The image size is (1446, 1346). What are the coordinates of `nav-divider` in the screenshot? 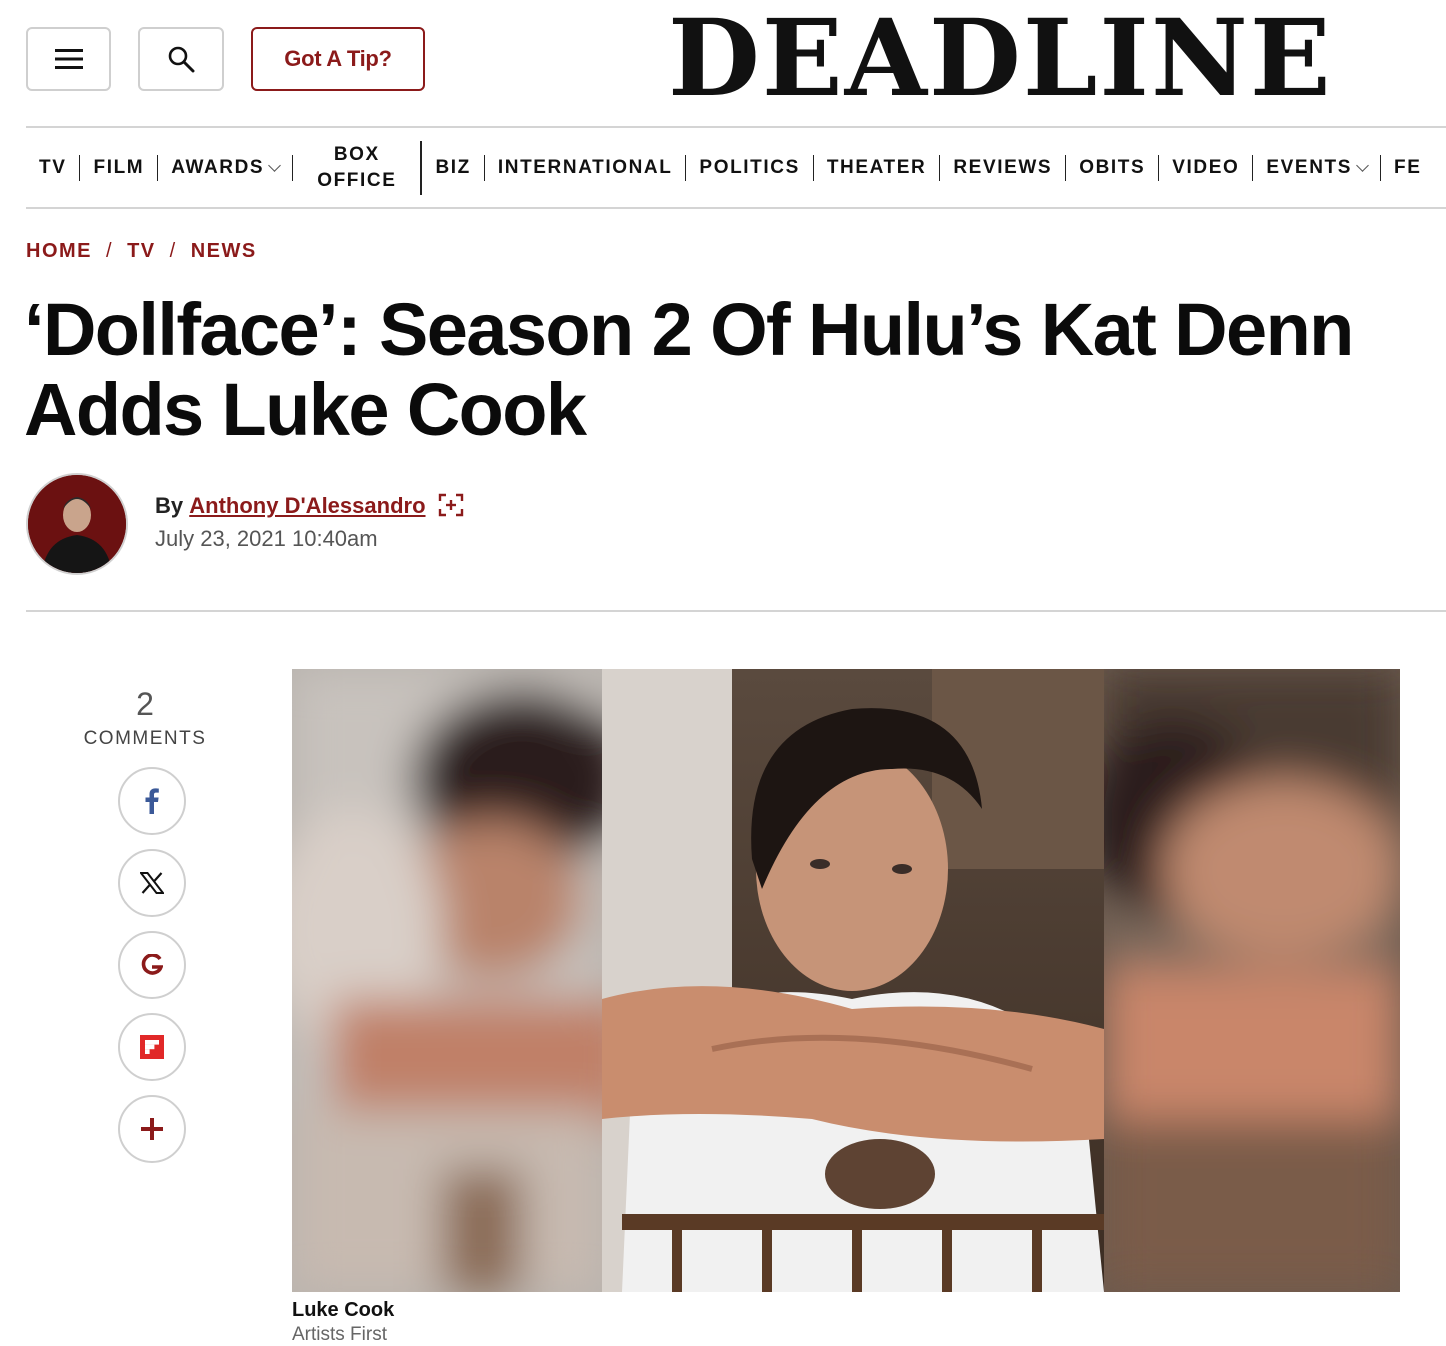 It's located at (736, 208).